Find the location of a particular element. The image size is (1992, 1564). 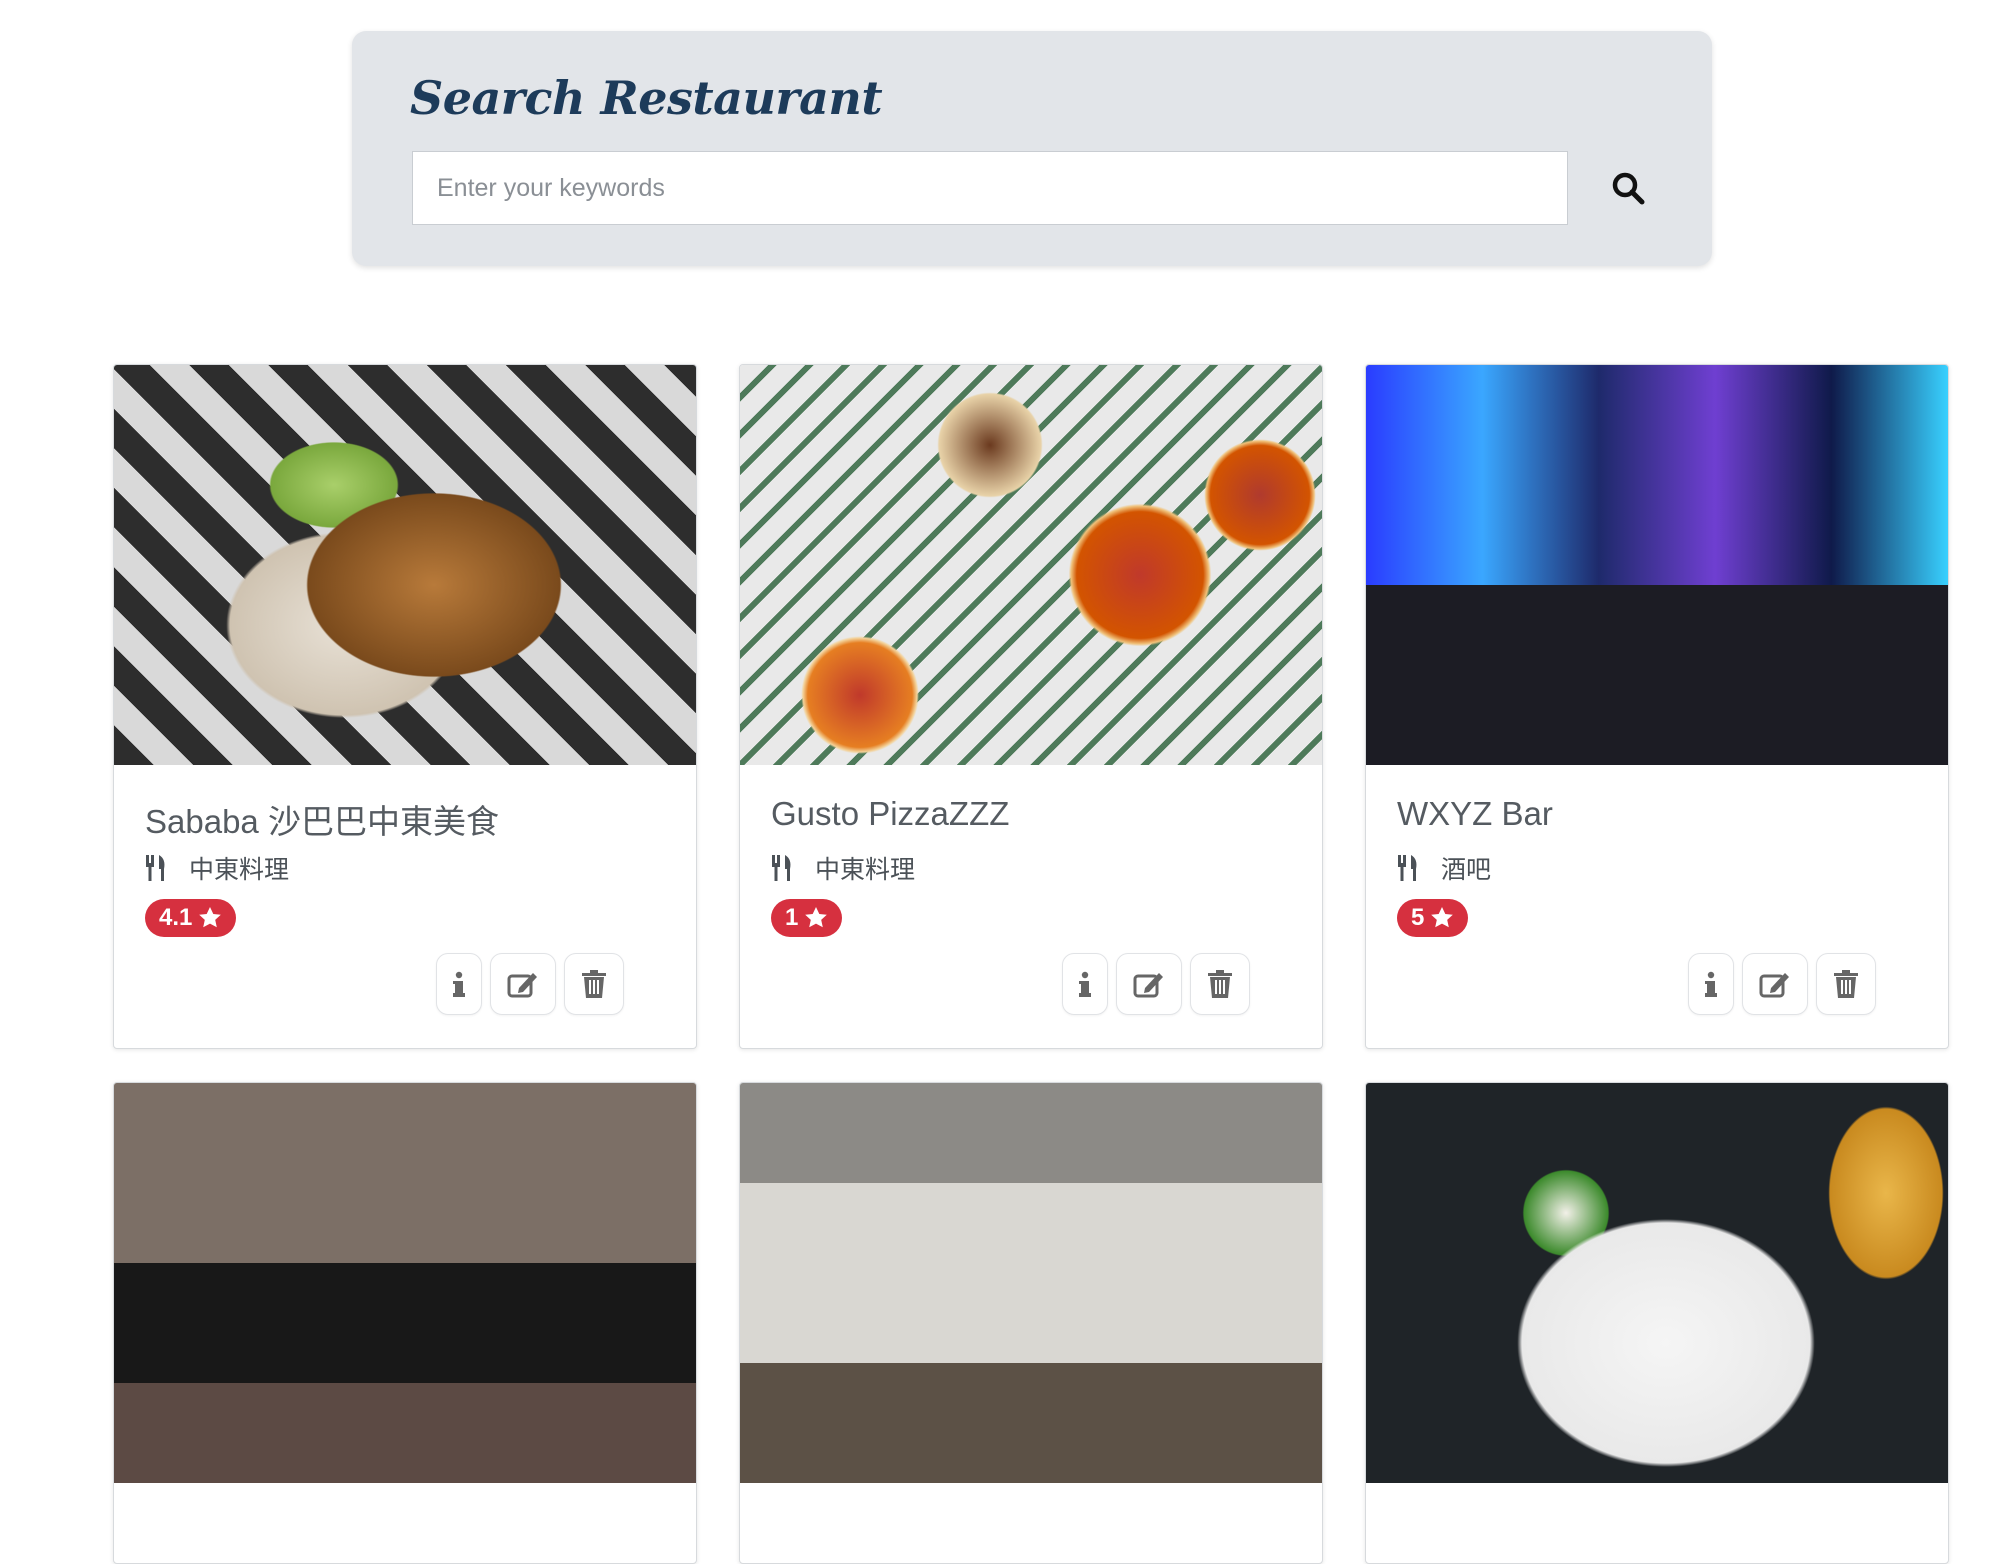

rating-value: 4.1 is located at coordinates (176, 917).